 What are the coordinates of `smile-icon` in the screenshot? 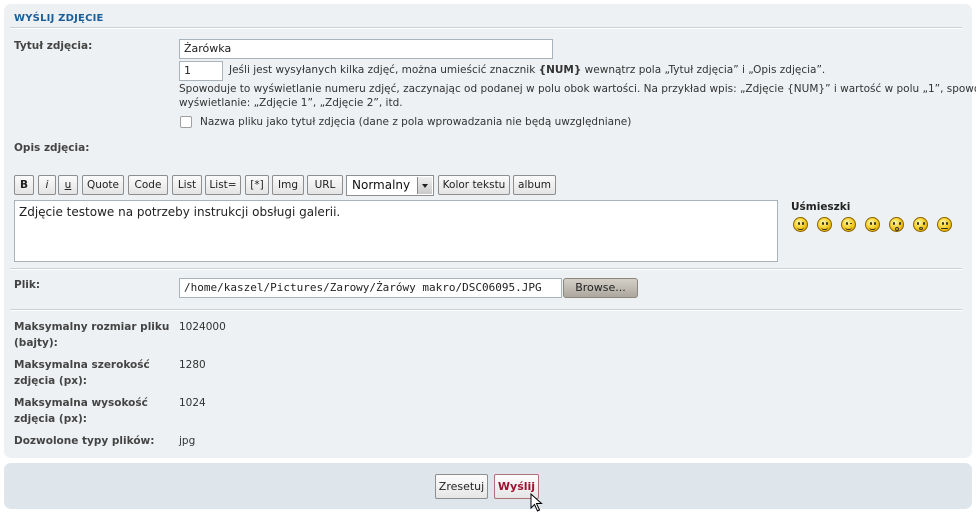 It's located at (824, 224).